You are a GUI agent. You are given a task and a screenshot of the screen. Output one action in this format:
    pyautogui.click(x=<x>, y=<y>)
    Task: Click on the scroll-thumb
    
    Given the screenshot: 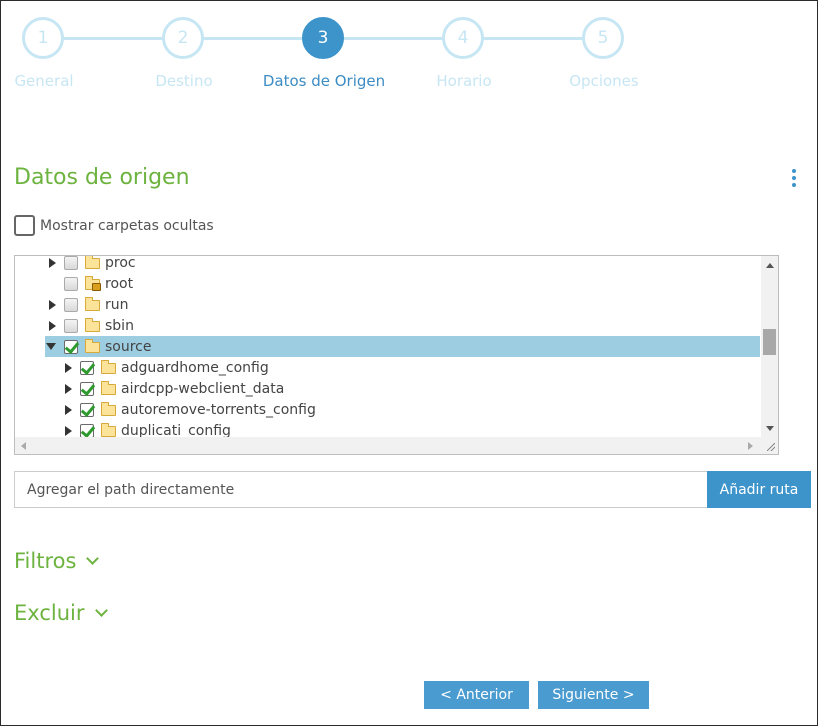 What is the action you would take?
    pyautogui.click(x=769, y=342)
    